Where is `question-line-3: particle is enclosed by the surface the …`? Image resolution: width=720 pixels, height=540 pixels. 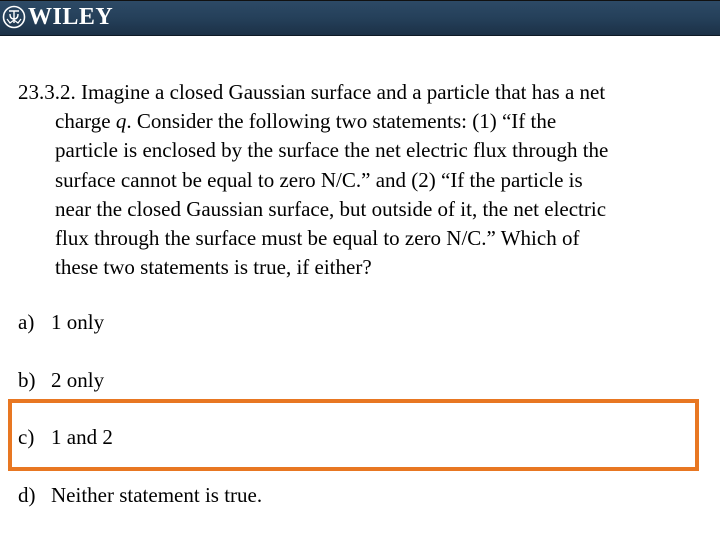 question-line-3: particle is enclosed by the surface the … is located at coordinates (332, 150).